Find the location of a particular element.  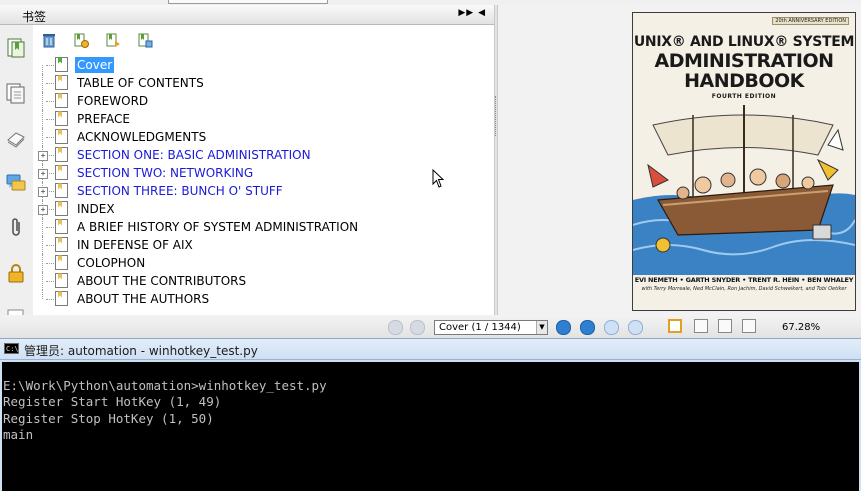

bookmark-label: A BRIEF HISTORY OF SYSTEM ADMINISTRATION is located at coordinates (218, 227).